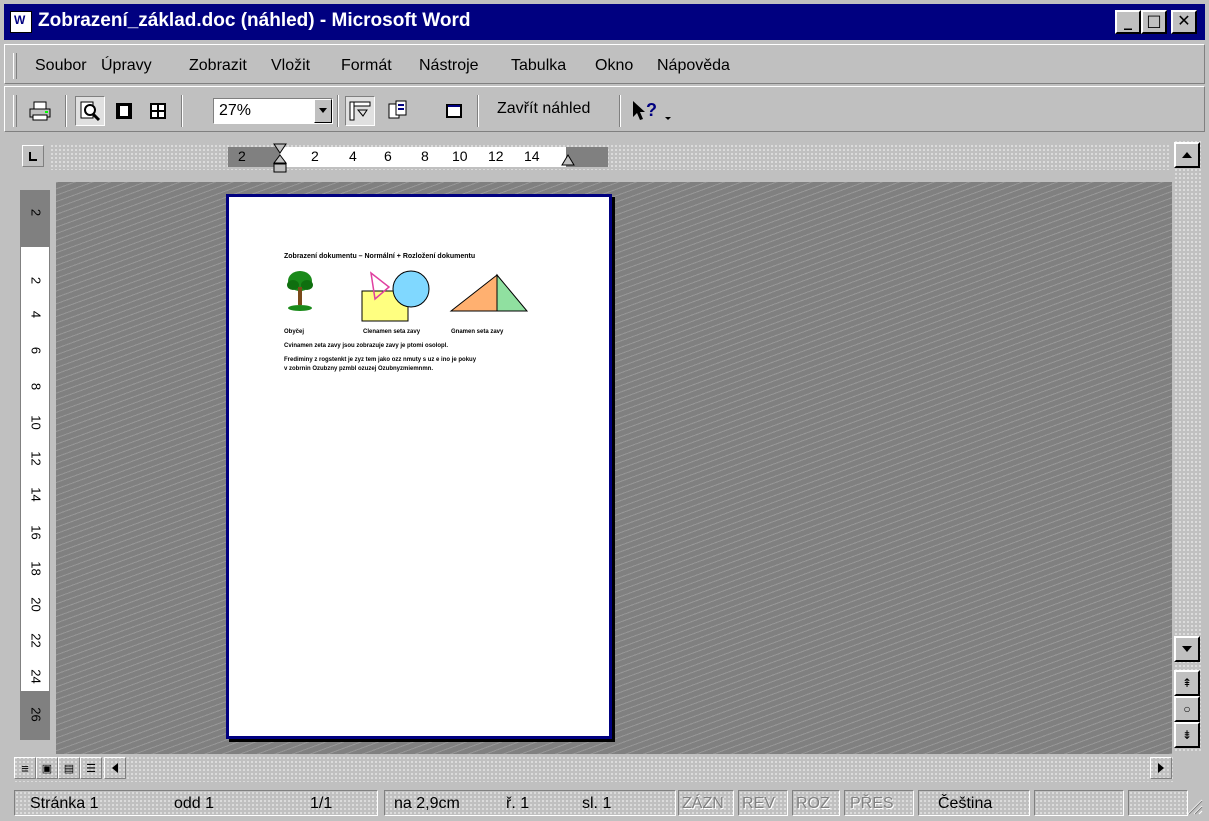 This screenshot has height=821, width=1209. I want to click on ruler-number: 26, so click(36, 714).